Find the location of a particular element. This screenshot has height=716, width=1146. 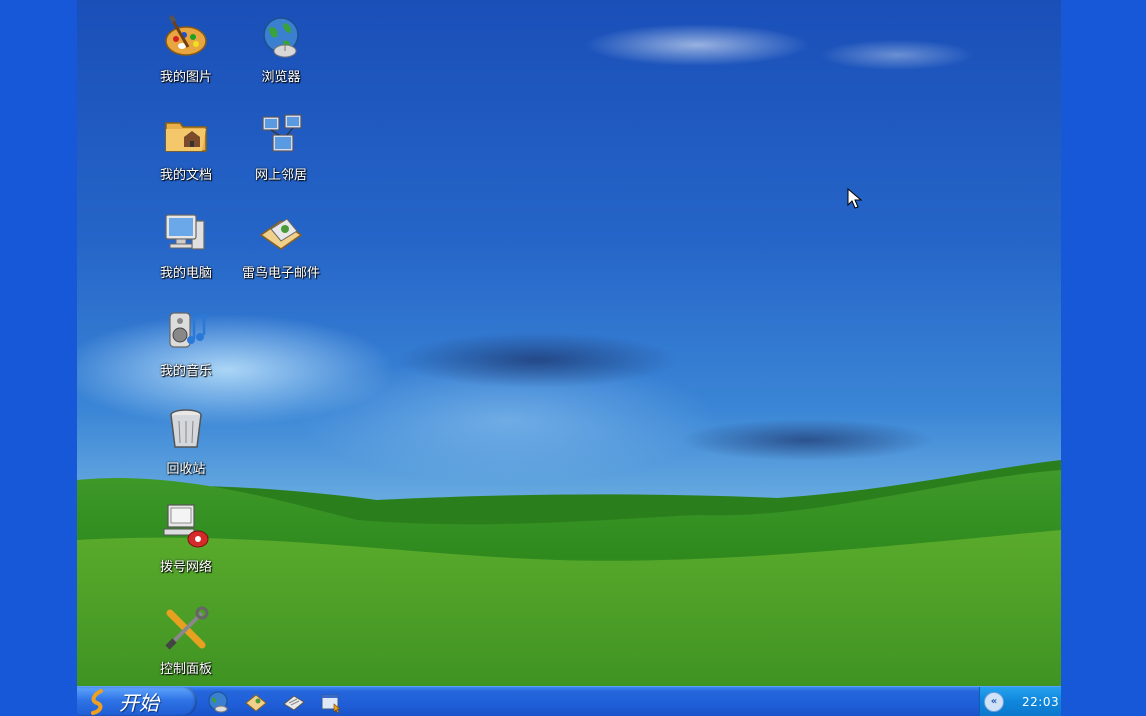

start-label: 开始 is located at coordinates (139, 703).